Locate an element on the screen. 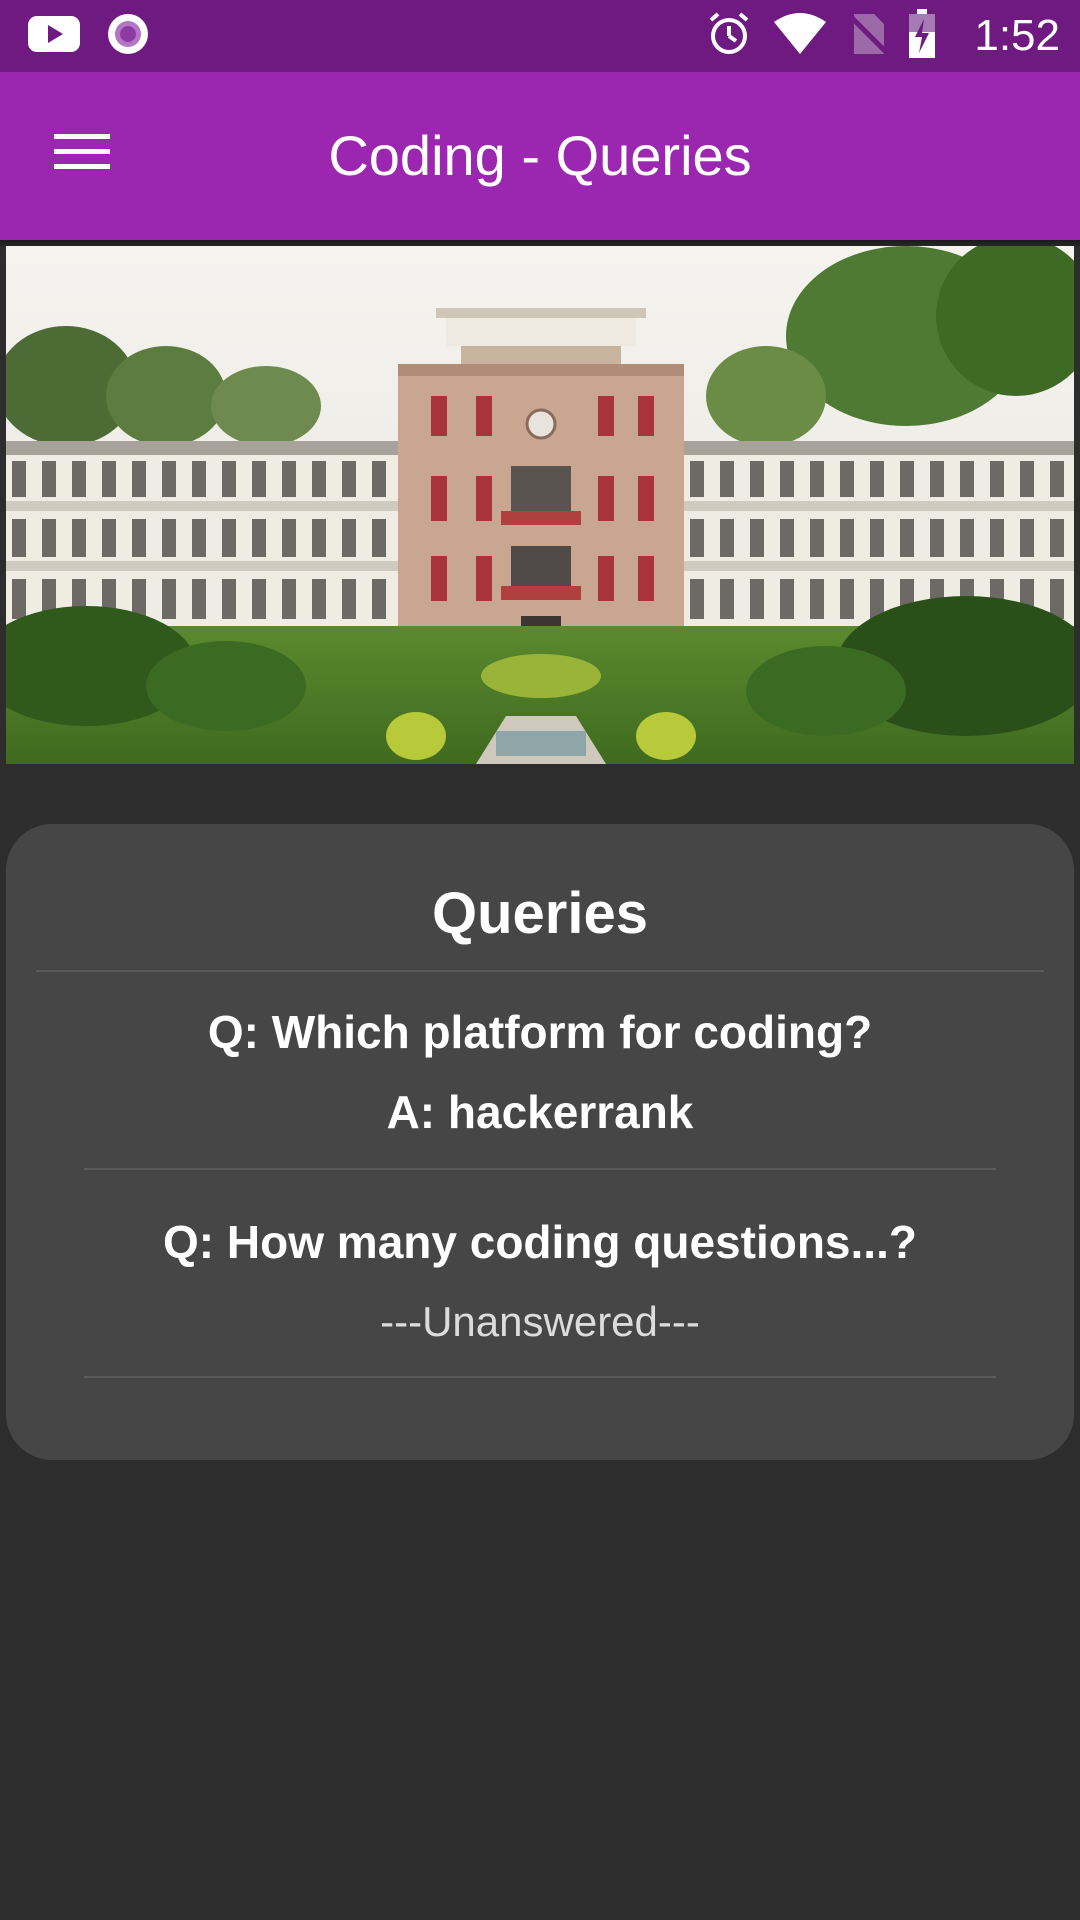 The image size is (1080, 1920). app-bar: Coding - Queries is located at coordinates (540, 156).